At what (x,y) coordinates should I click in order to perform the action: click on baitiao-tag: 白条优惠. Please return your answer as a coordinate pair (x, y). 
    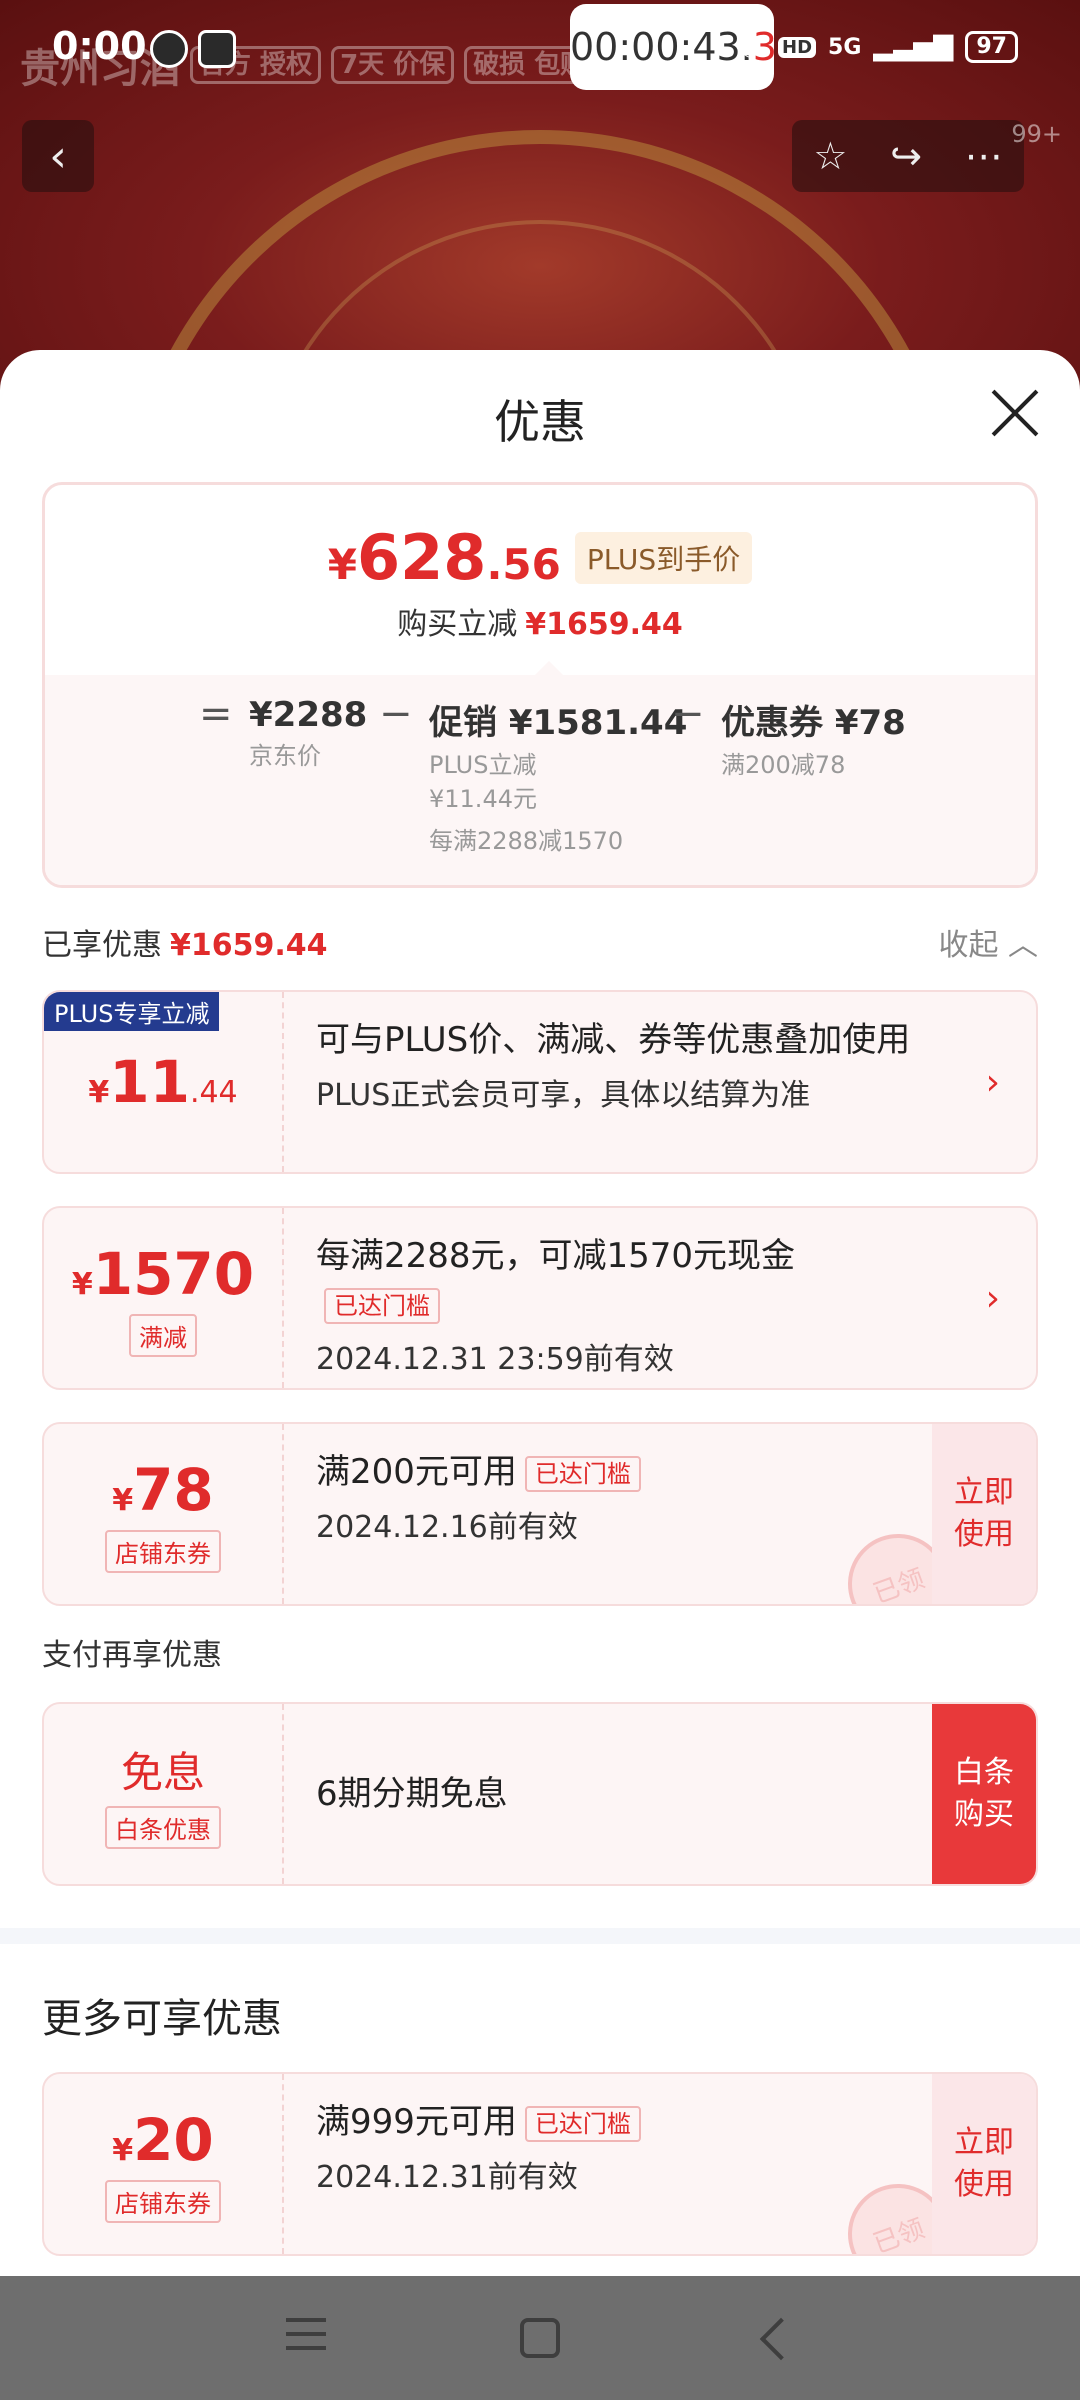
    Looking at the image, I should click on (163, 1827).